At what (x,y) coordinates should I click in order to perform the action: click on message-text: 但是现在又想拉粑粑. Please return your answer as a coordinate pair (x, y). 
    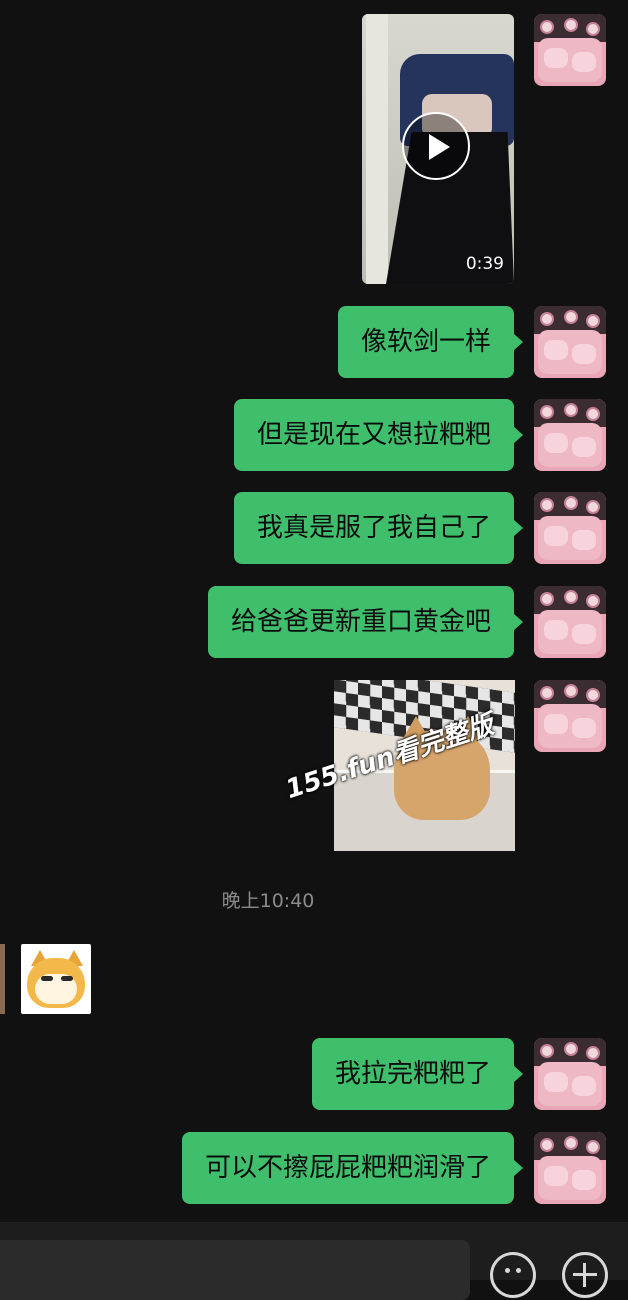
    Looking at the image, I should click on (373, 435).